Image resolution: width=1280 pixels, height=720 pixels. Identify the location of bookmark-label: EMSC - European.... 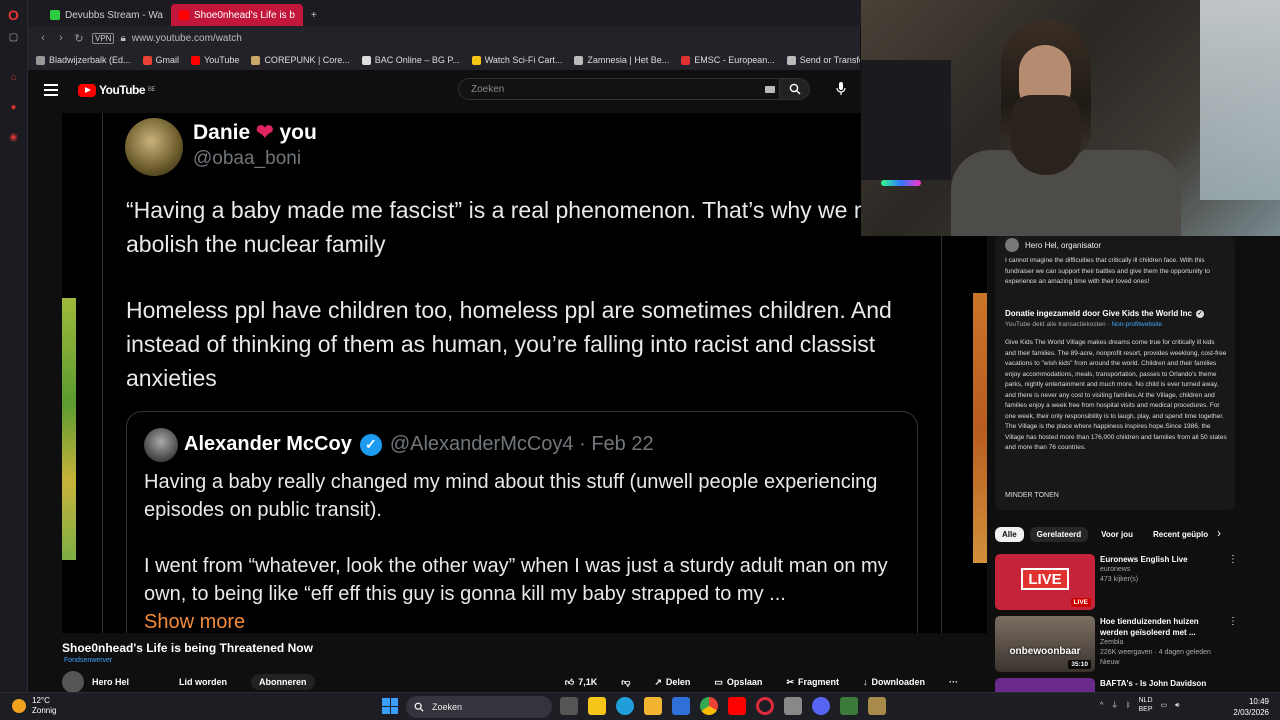
(734, 60).